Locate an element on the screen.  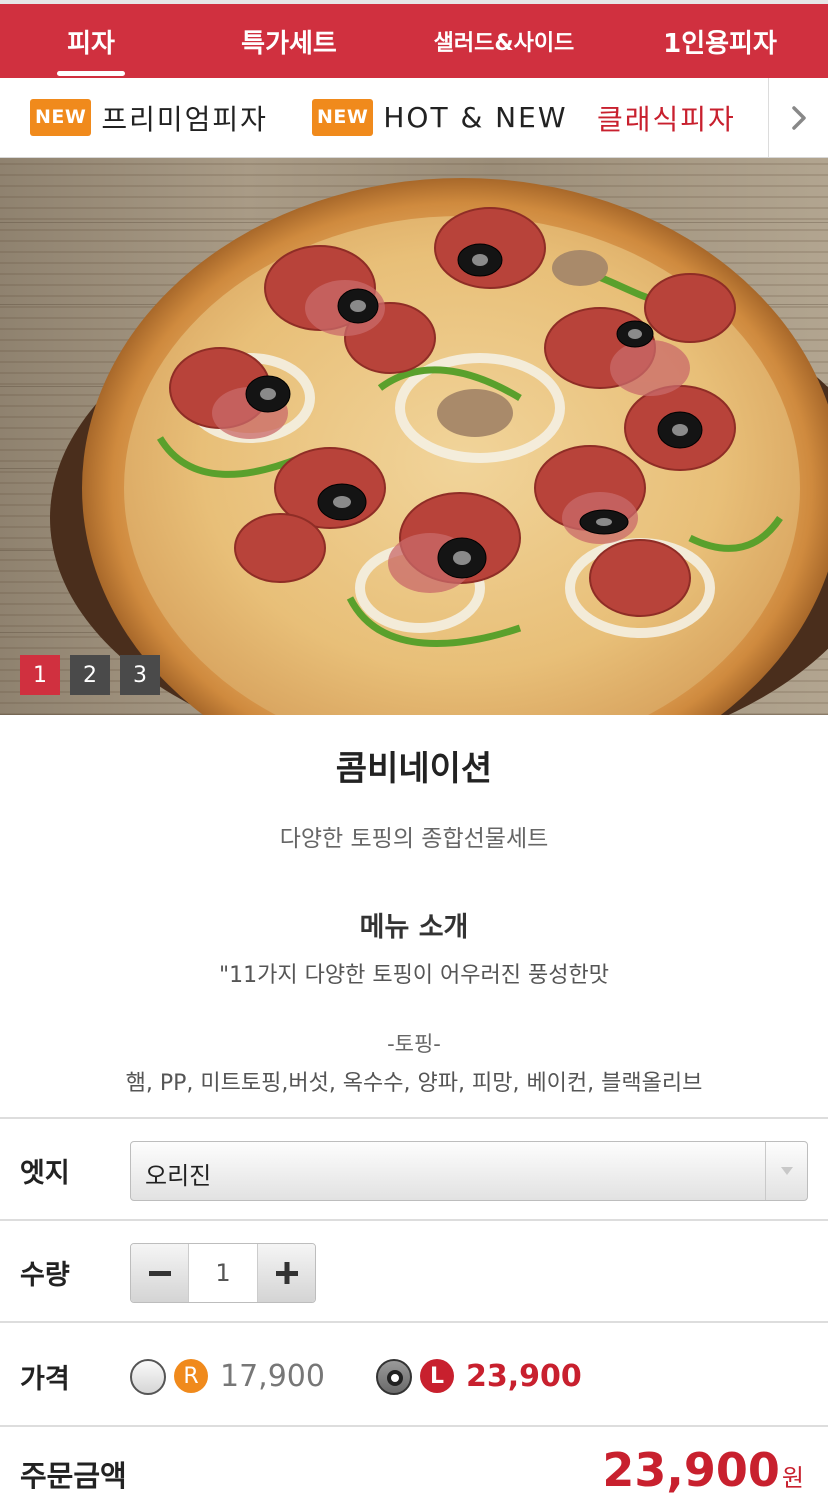
subcat-classic-pizza: 클래식피자 is located at coordinates (666, 118).